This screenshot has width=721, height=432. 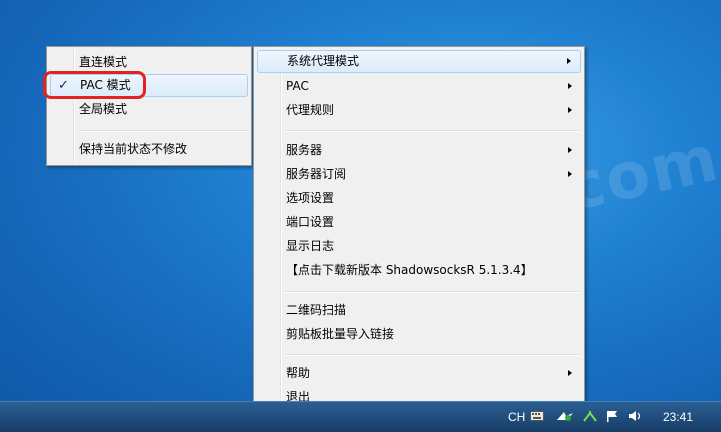 I want to click on menu-item-label: 帮助, so click(x=298, y=373).